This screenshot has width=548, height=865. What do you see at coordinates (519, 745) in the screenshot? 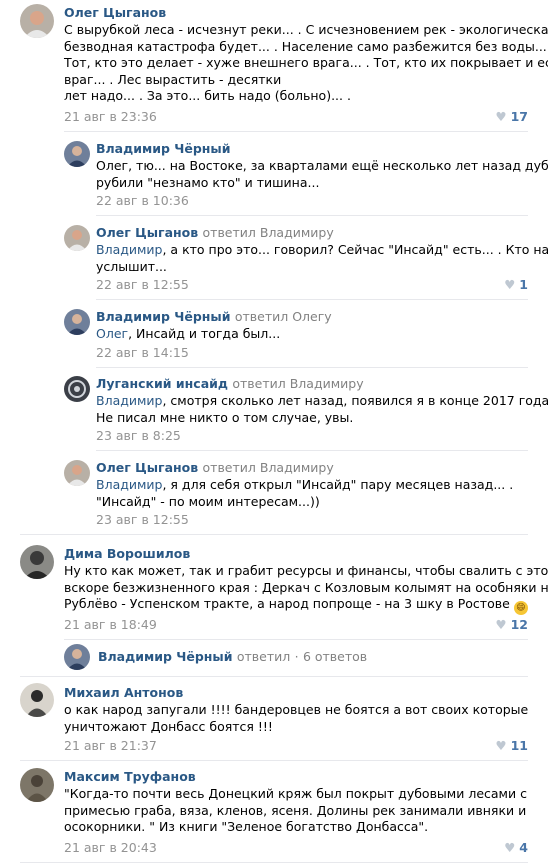
I see `like-count: 11` at bounding box center [519, 745].